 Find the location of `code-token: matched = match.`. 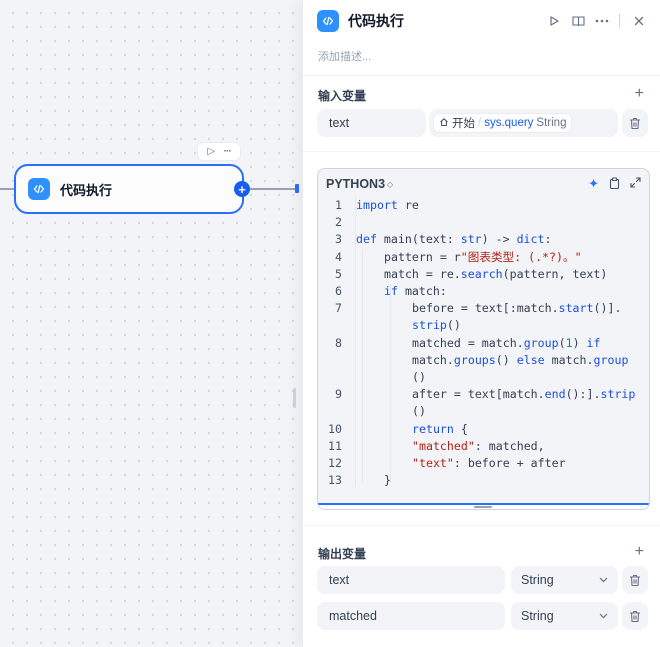

code-token: matched = match. is located at coordinates (468, 342).